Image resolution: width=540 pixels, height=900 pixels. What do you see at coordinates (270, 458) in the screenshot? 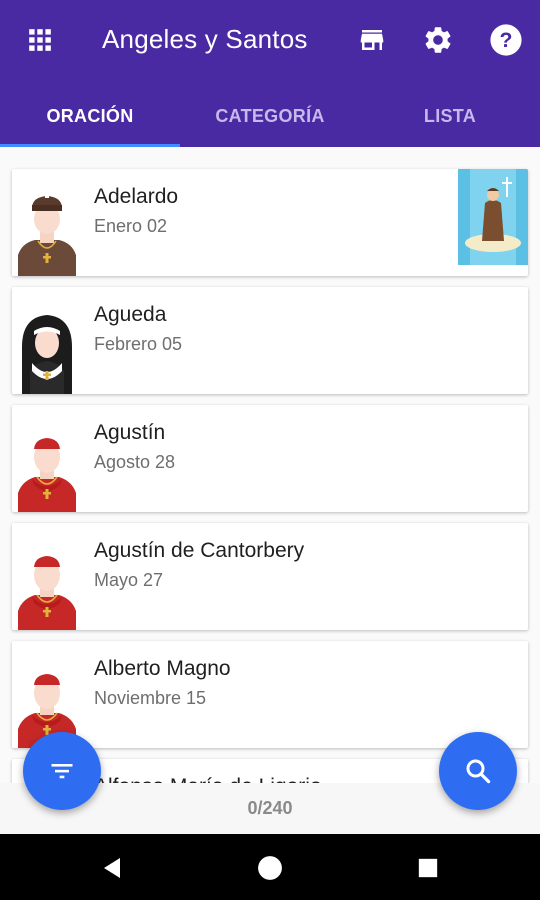
I see `list-item: Agustín Agosto 28` at bounding box center [270, 458].